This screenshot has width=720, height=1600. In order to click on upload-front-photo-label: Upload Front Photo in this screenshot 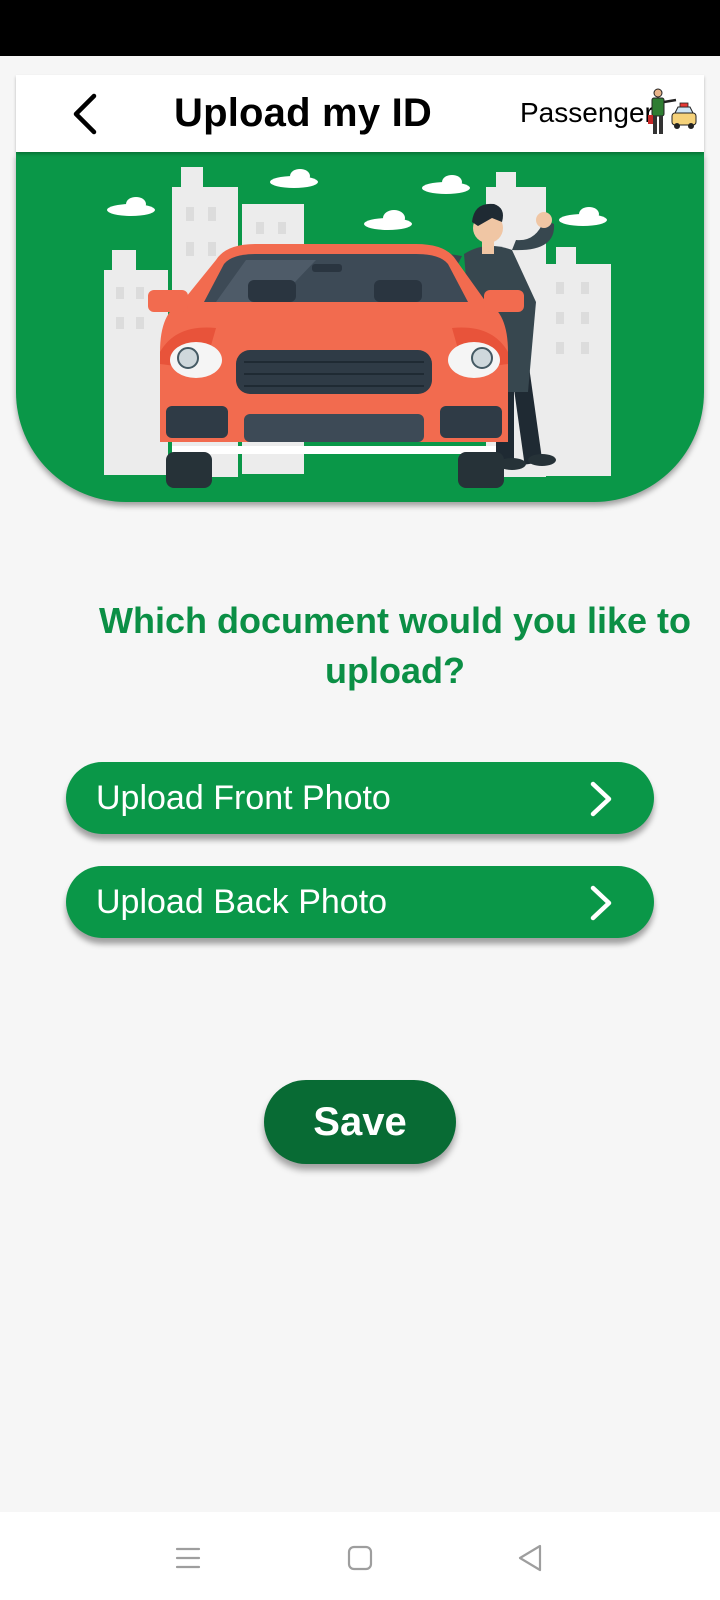, I will do `click(243, 797)`.